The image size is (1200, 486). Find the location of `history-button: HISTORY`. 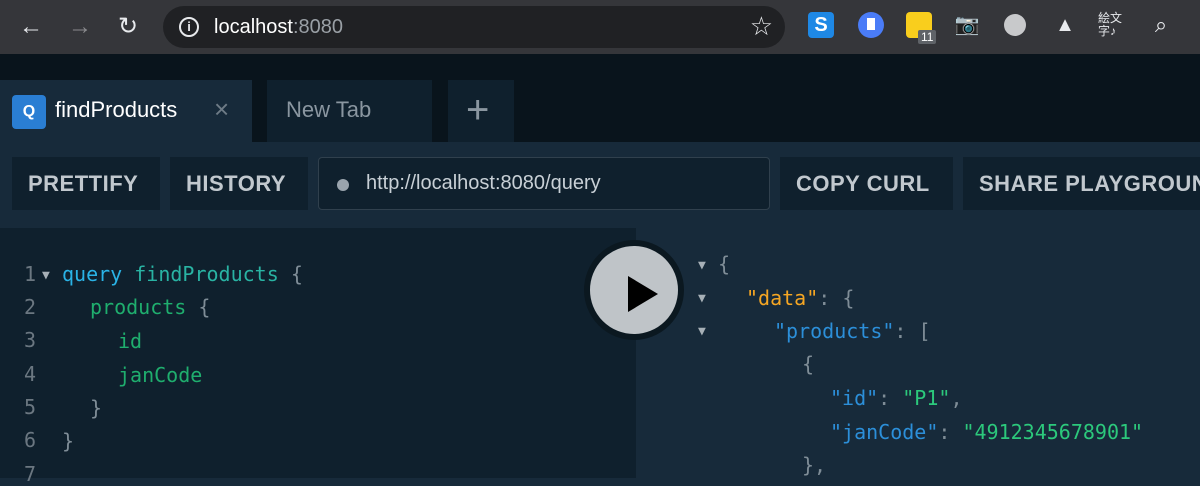

history-button: HISTORY is located at coordinates (239, 183).